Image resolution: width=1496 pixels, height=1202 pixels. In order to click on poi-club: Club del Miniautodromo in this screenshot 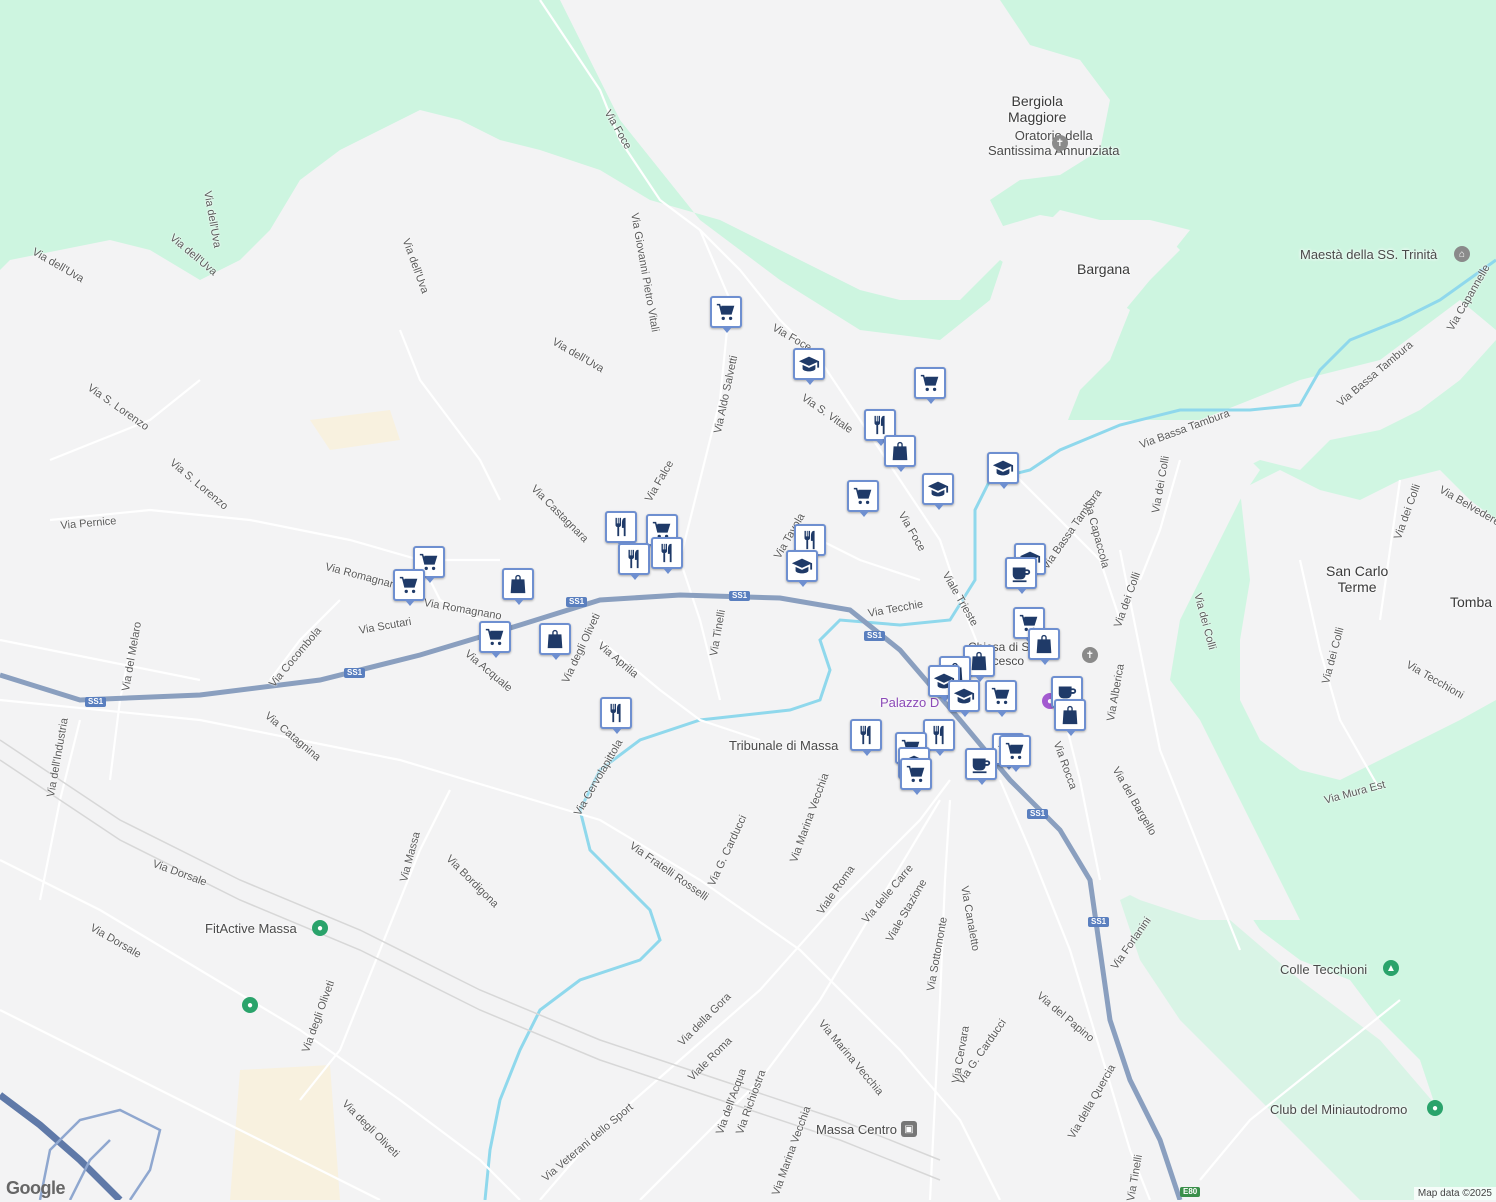, I will do `click(1339, 1109)`.